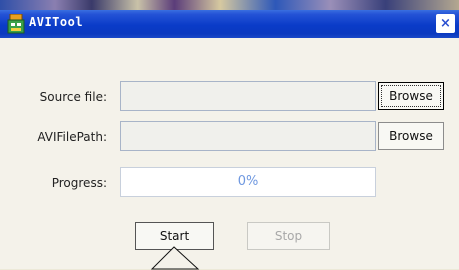 The image size is (459, 270). I want to click on browse-source-button: Browse, so click(411, 96).